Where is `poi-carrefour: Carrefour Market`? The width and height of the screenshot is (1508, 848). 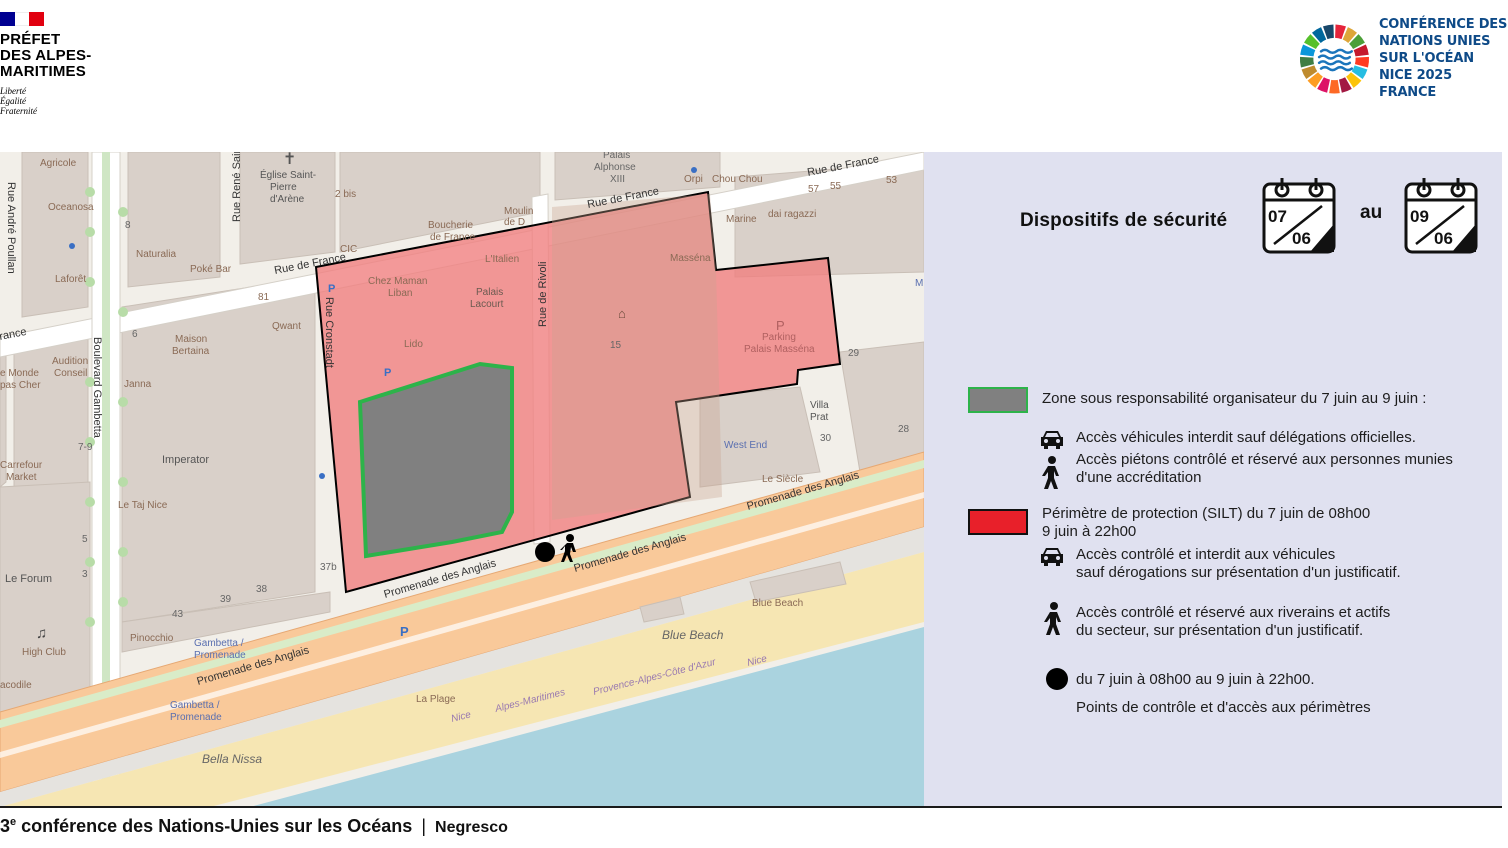 poi-carrefour: Carrefour Market is located at coordinates (21, 471).